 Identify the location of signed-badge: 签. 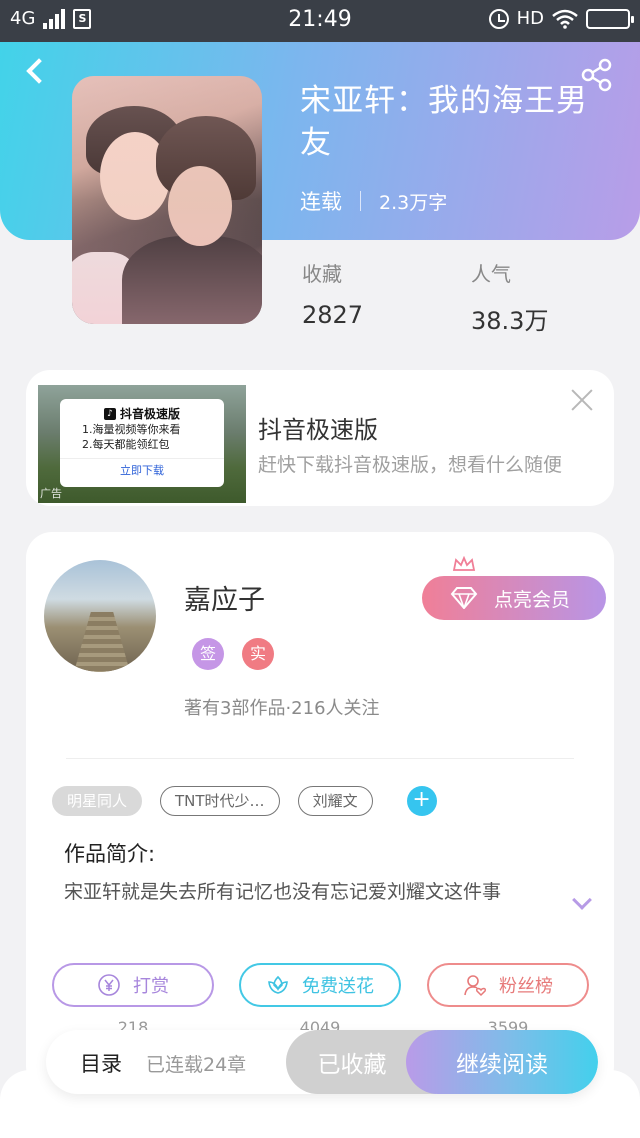
(208, 654).